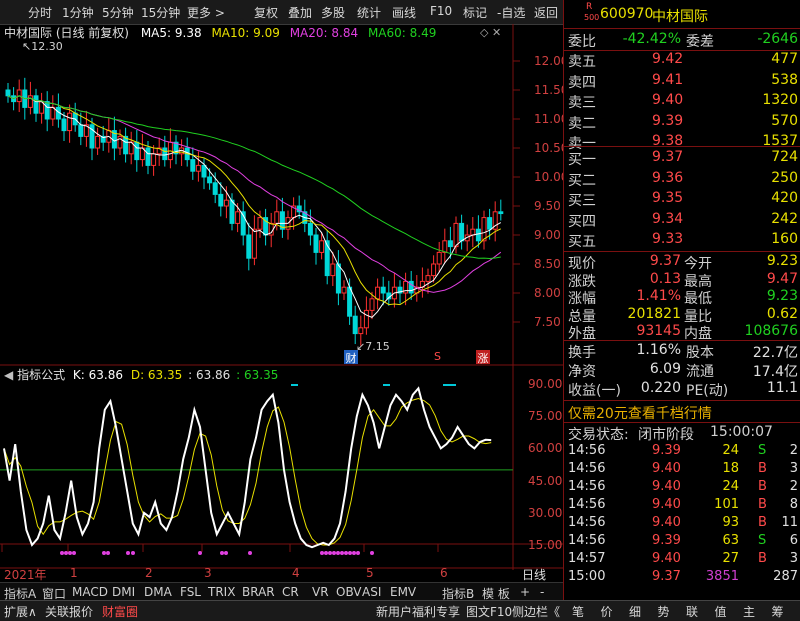 Image resolution: width=800 pixels, height=621 pixels. Describe the element at coordinates (582, 123) in the screenshot. I see `ask-label: 卖二` at that location.